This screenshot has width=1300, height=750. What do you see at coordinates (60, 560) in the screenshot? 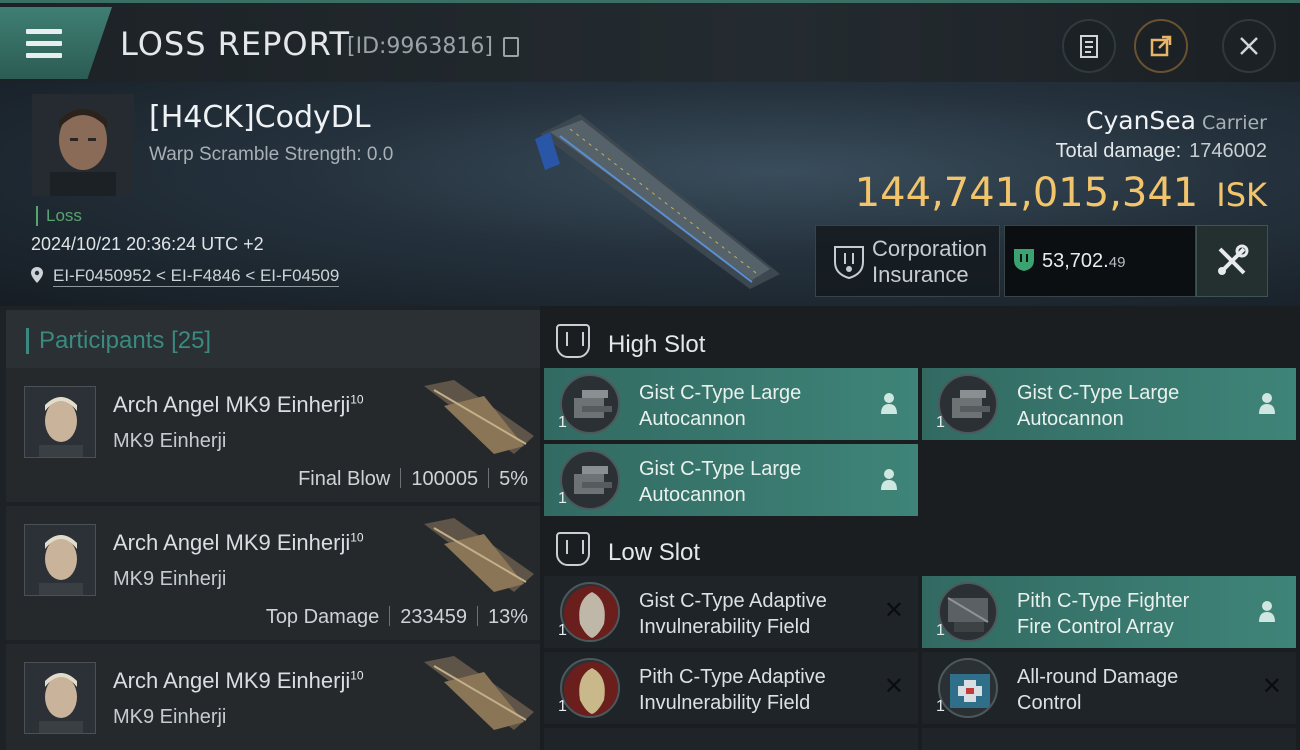
I see `participant-portrait` at bounding box center [60, 560].